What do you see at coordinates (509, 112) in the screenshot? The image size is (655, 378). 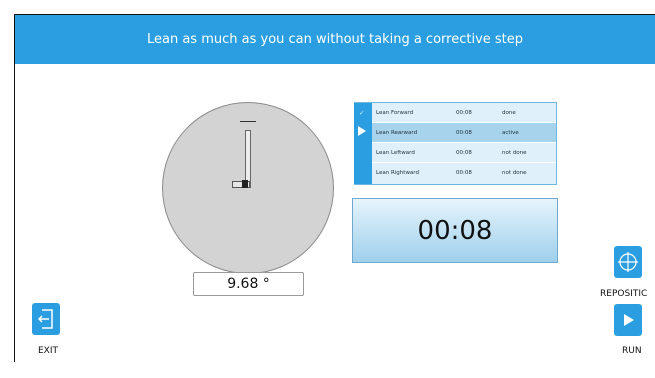 I see `step-status: done` at bounding box center [509, 112].